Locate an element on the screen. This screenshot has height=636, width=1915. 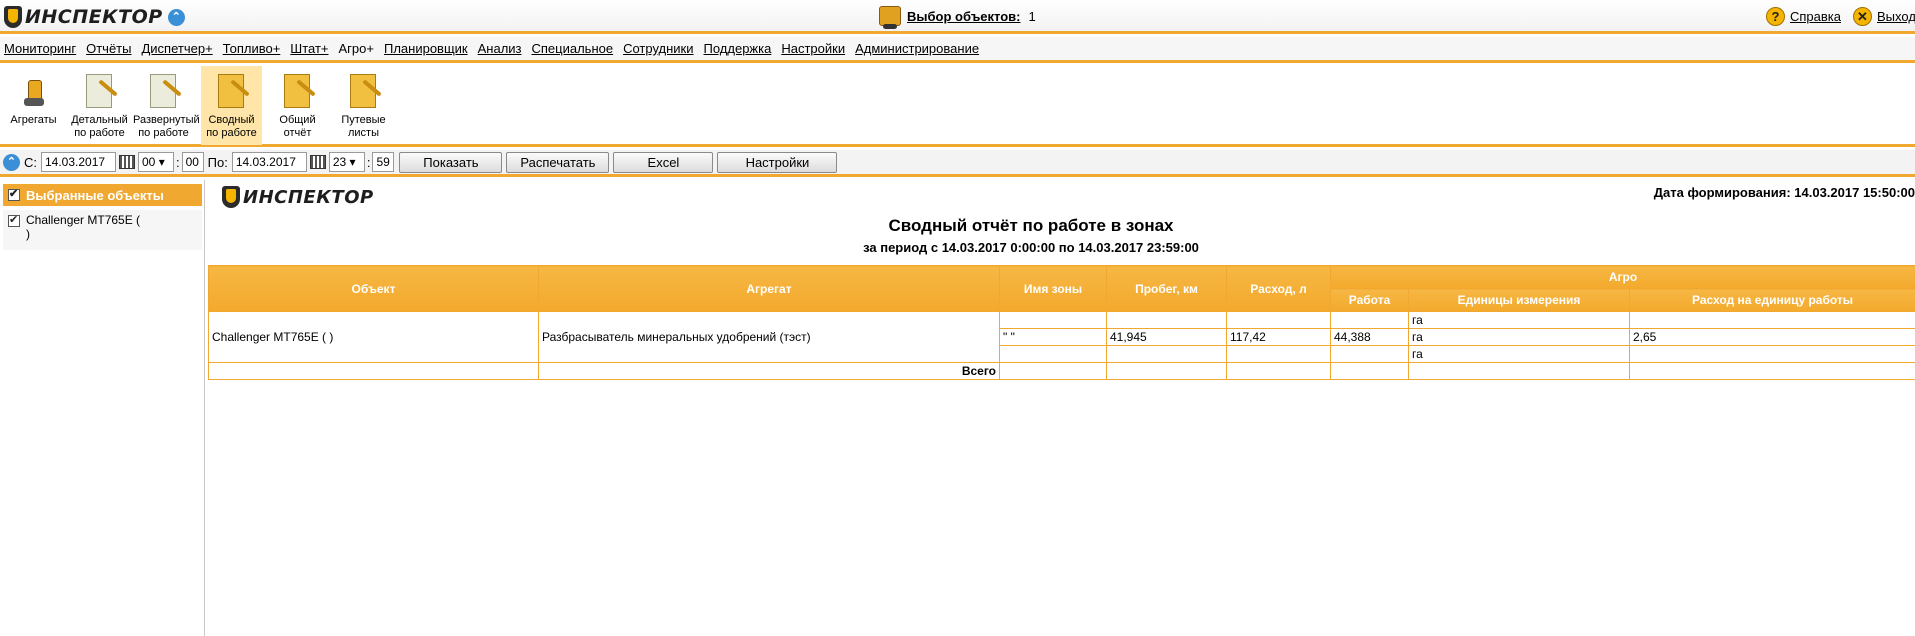
menu-dispatcher: Диспетчер+ is located at coordinates (176, 48).